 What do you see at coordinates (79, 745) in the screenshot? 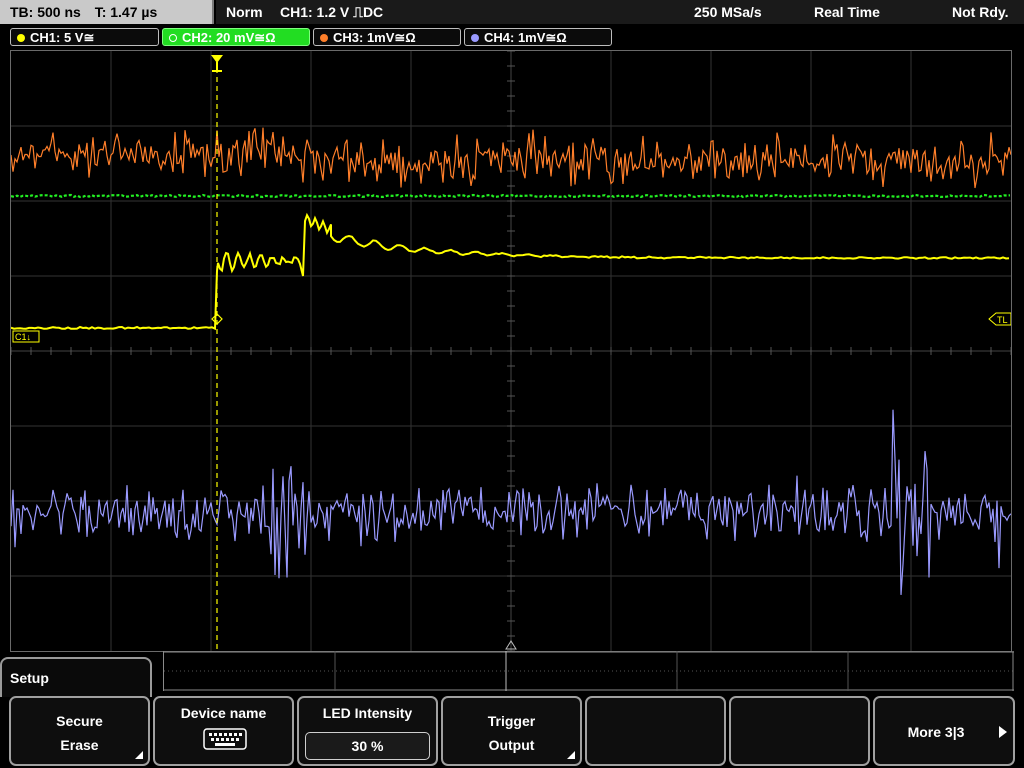
I see `secure-erase-label-2: Erase` at bounding box center [79, 745].